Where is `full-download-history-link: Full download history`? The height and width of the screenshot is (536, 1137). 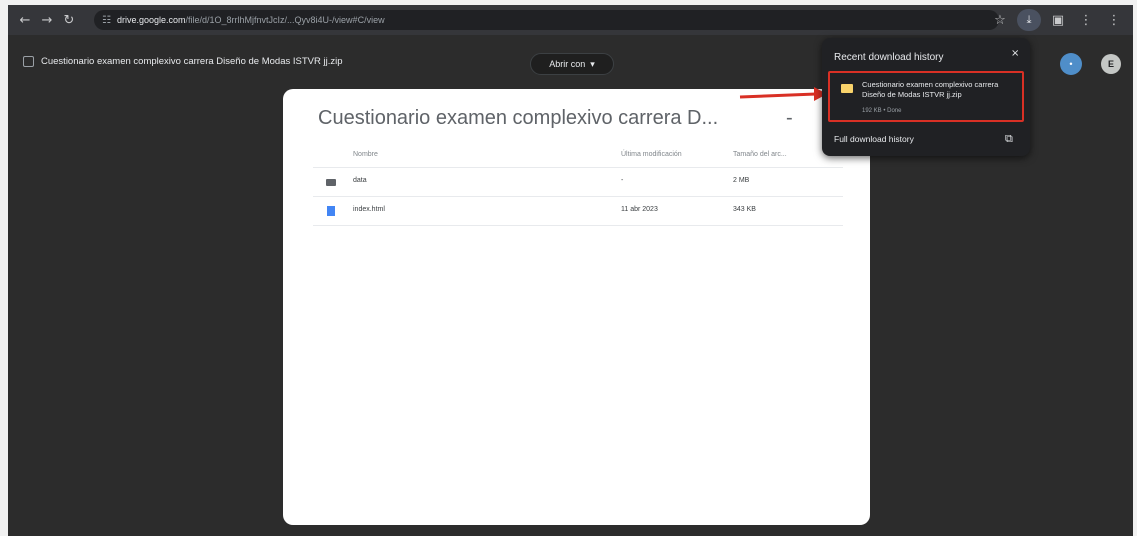 full-download-history-link: Full download history is located at coordinates (874, 139).